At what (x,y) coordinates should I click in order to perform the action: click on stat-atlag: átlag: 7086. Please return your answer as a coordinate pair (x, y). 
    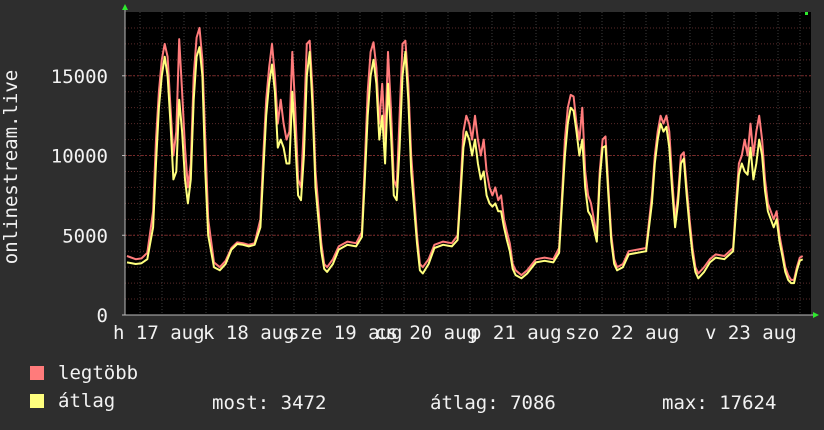
    Looking at the image, I should click on (493, 403).